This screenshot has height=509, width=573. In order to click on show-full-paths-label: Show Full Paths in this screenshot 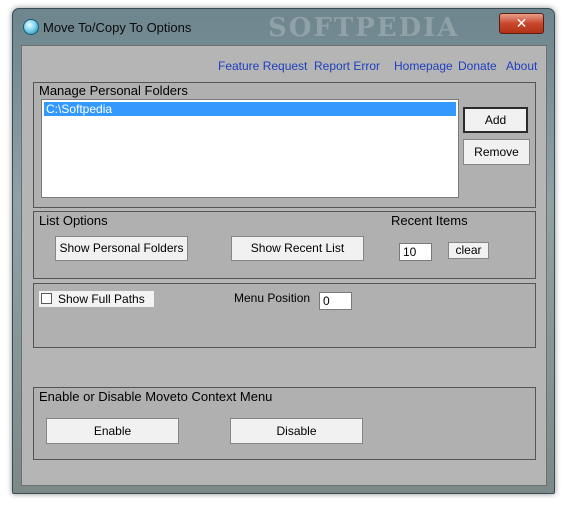, I will do `click(101, 299)`.